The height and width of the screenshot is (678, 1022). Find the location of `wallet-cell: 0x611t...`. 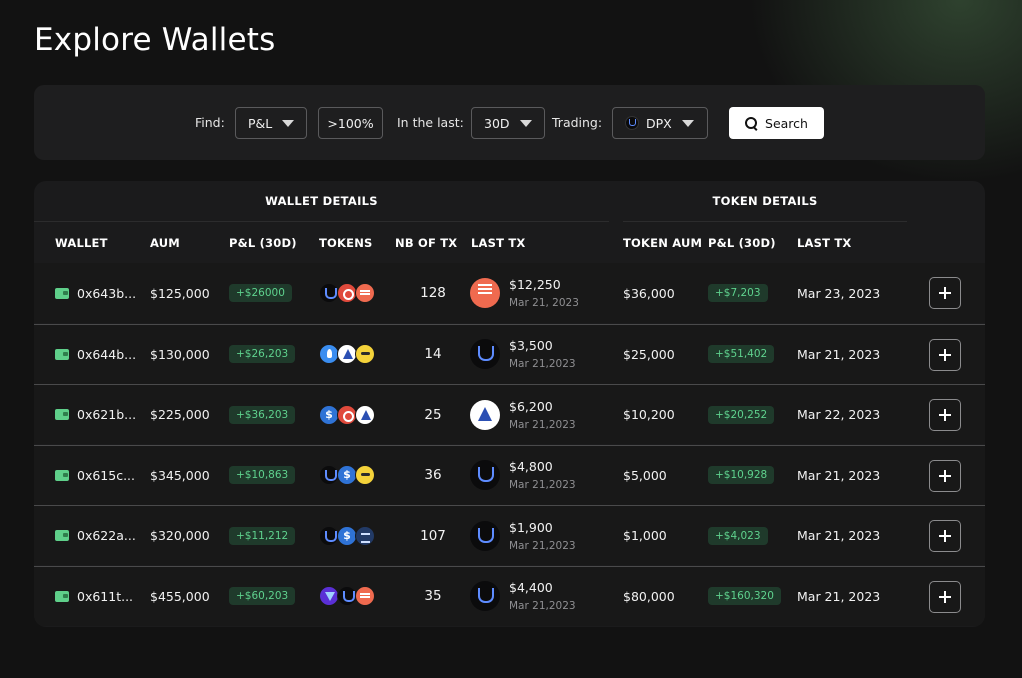

wallet-cell: 0x611t... is located at coordinates (94, 596).